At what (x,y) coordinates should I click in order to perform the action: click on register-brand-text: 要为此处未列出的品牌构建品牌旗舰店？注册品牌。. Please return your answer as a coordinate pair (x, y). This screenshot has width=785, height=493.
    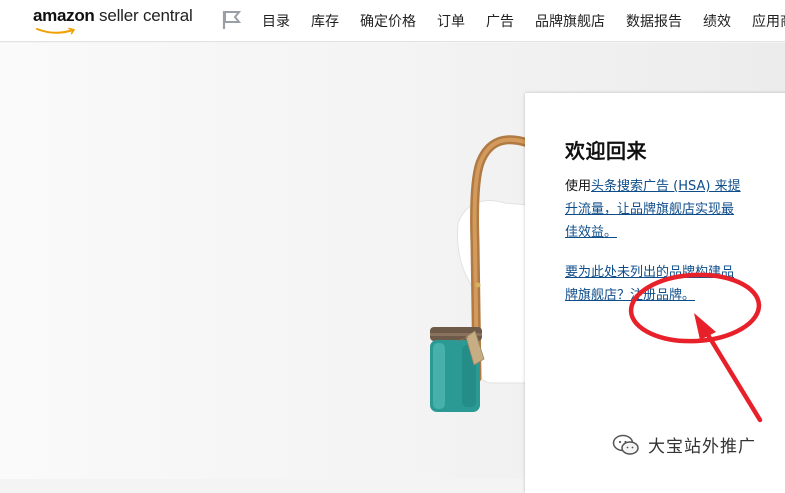
    Looking at the image, I should click on (654, 284).